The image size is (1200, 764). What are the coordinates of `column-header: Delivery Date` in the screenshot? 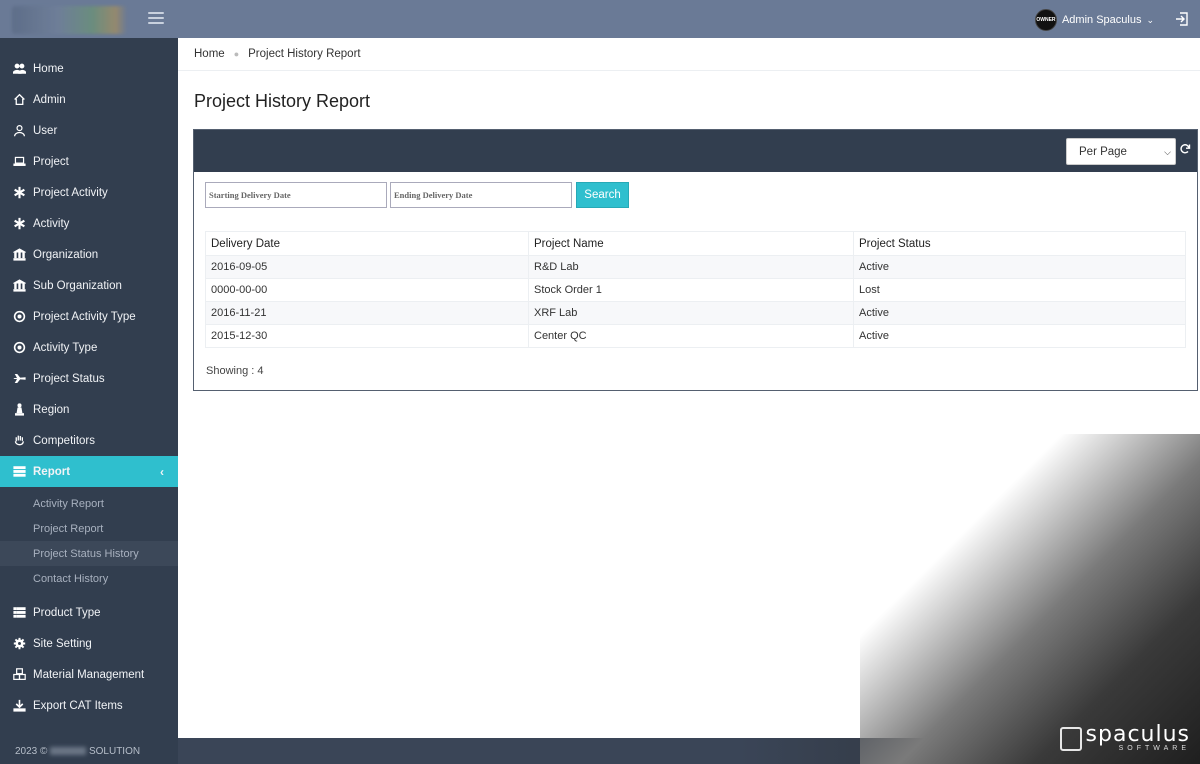 It's located at (367, 243).